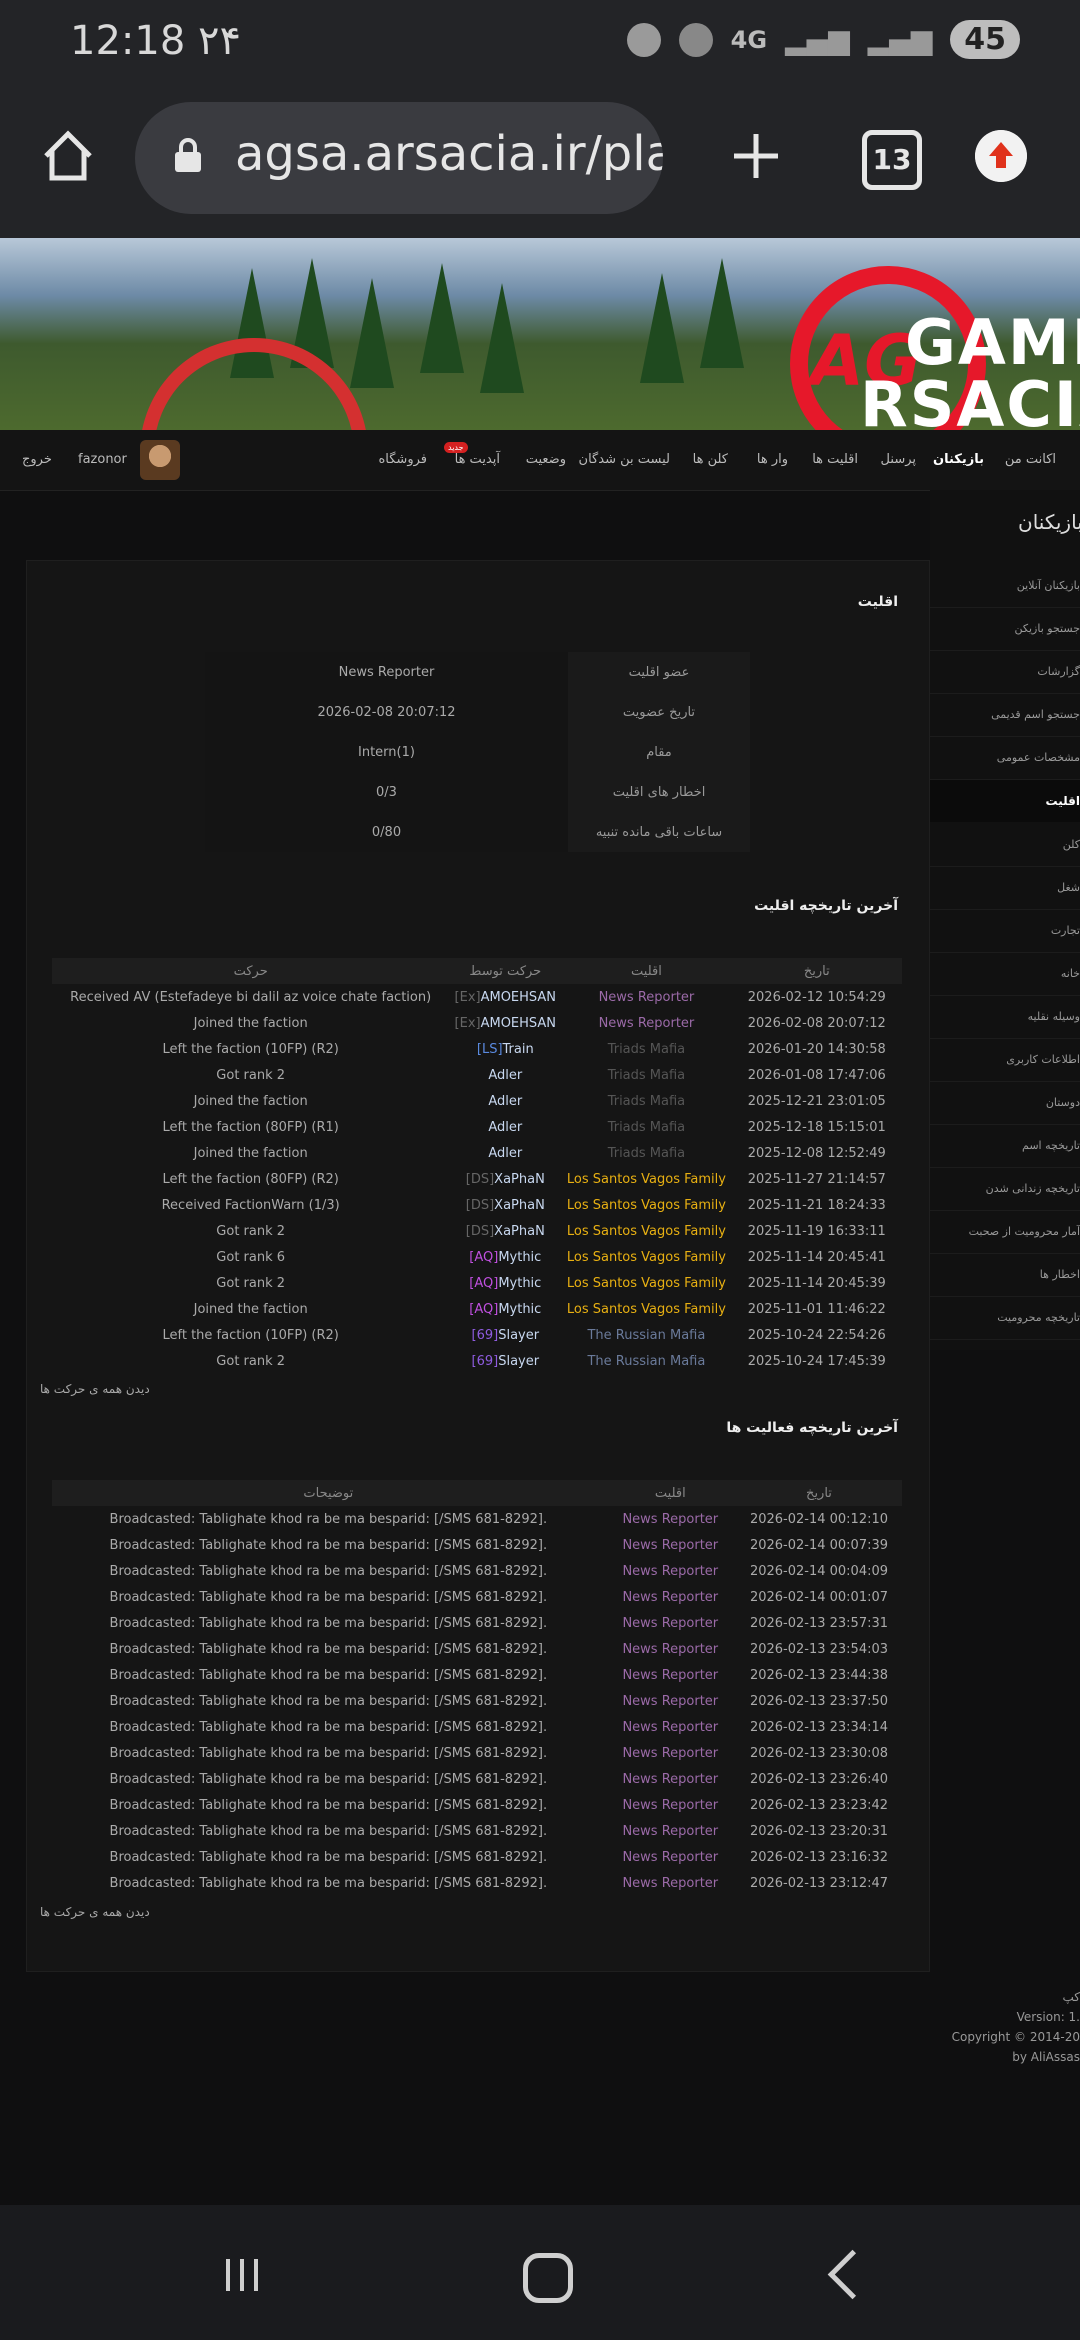 The image size is (1080, 2340). What do you see at coordinates (546, 459) in the screenshot?
I see `nav-status: وضعیت` at bounding box center [546, 459].